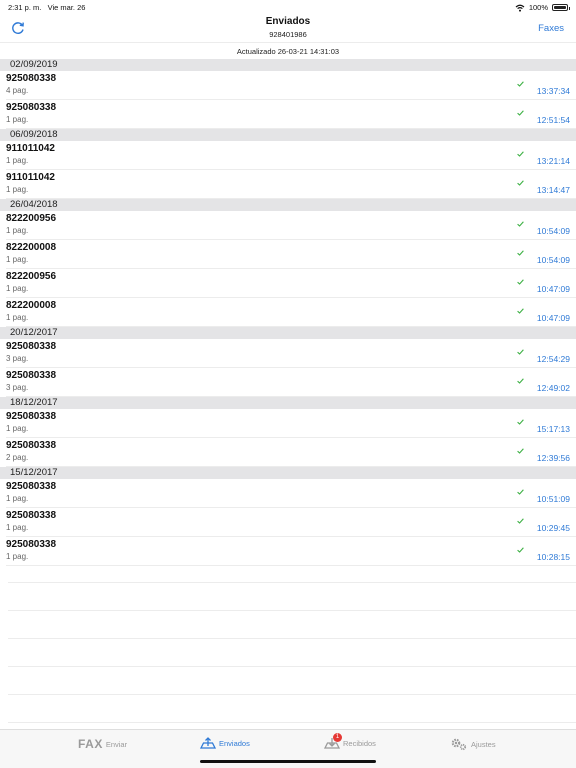 This screenshot has height=768, width=576. I want to click on fax-time: 12:51:54, so click(553, 120).